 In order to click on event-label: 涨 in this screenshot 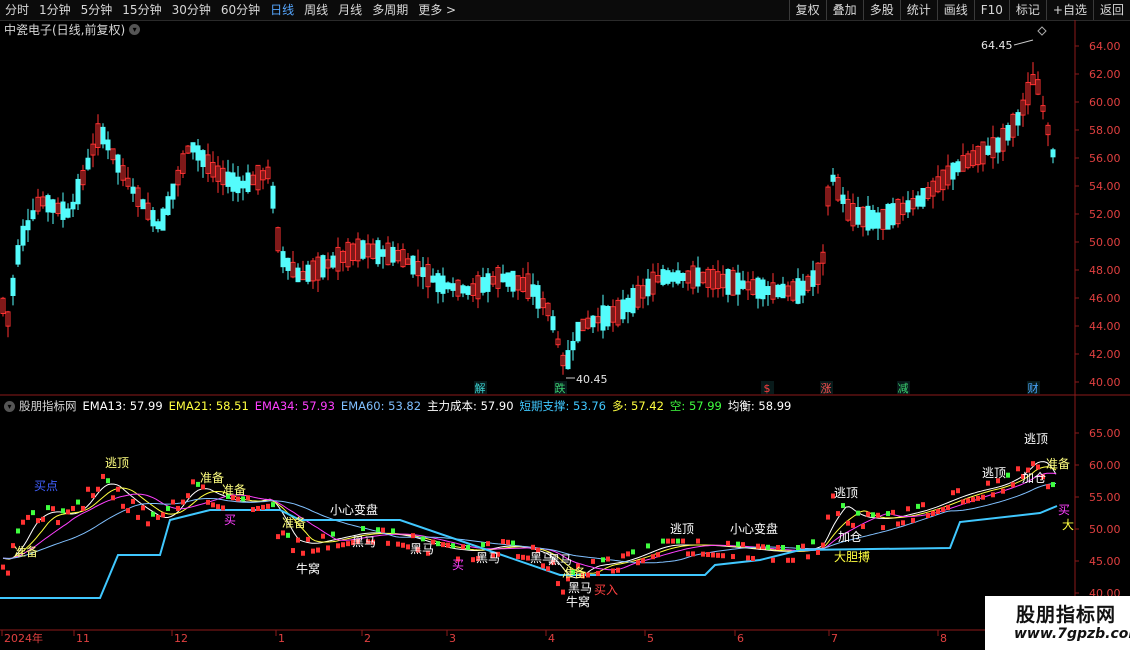, I will do `click(826, 388)`.